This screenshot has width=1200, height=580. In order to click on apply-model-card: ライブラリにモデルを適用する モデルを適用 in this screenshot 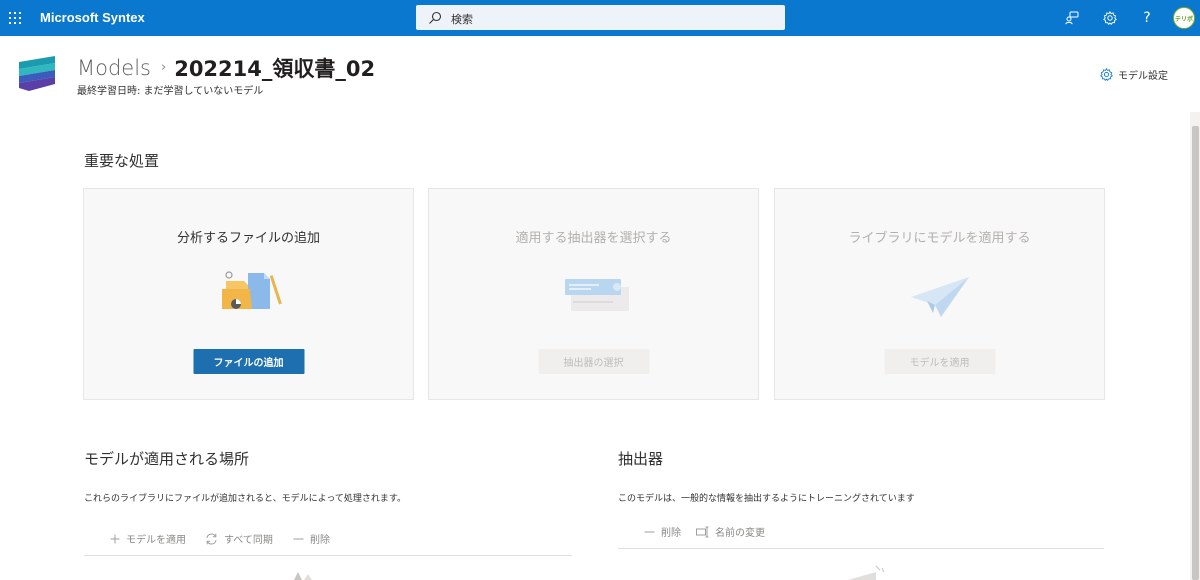, I will do `click(939, 294)`.